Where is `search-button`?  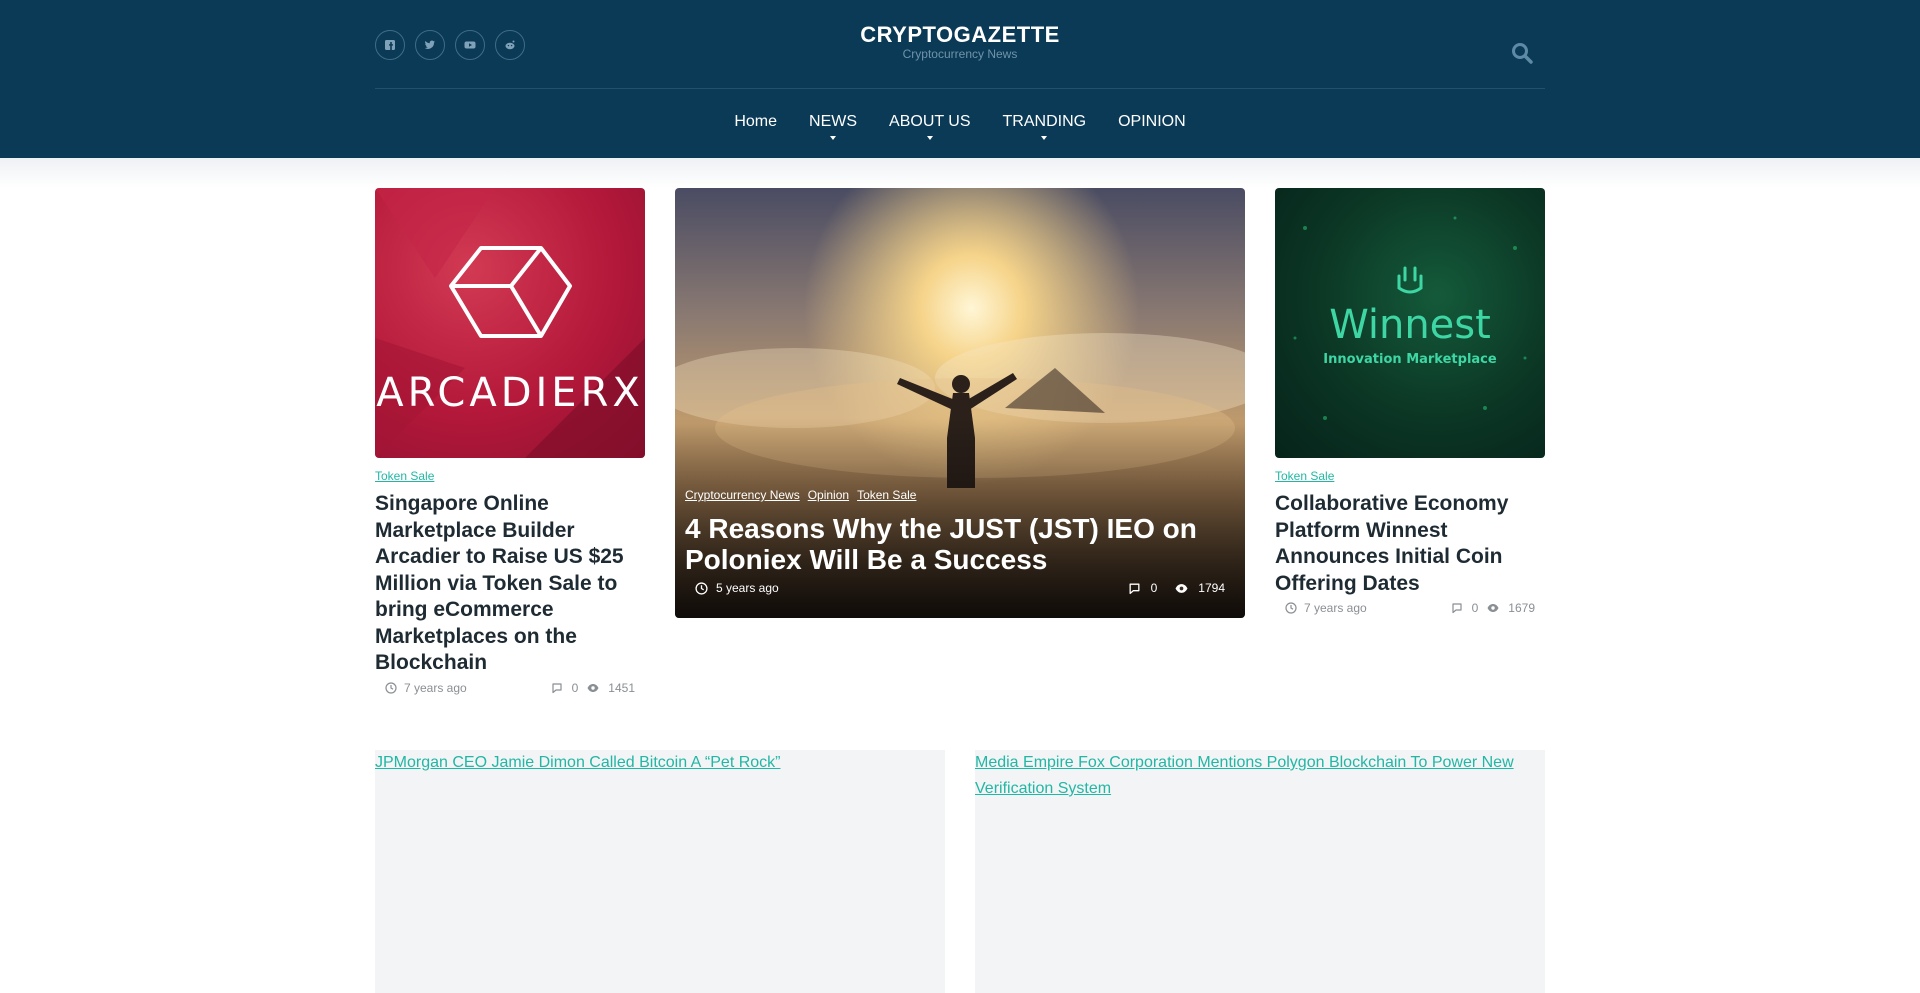 search-button is located at coordinates (1523, 54).